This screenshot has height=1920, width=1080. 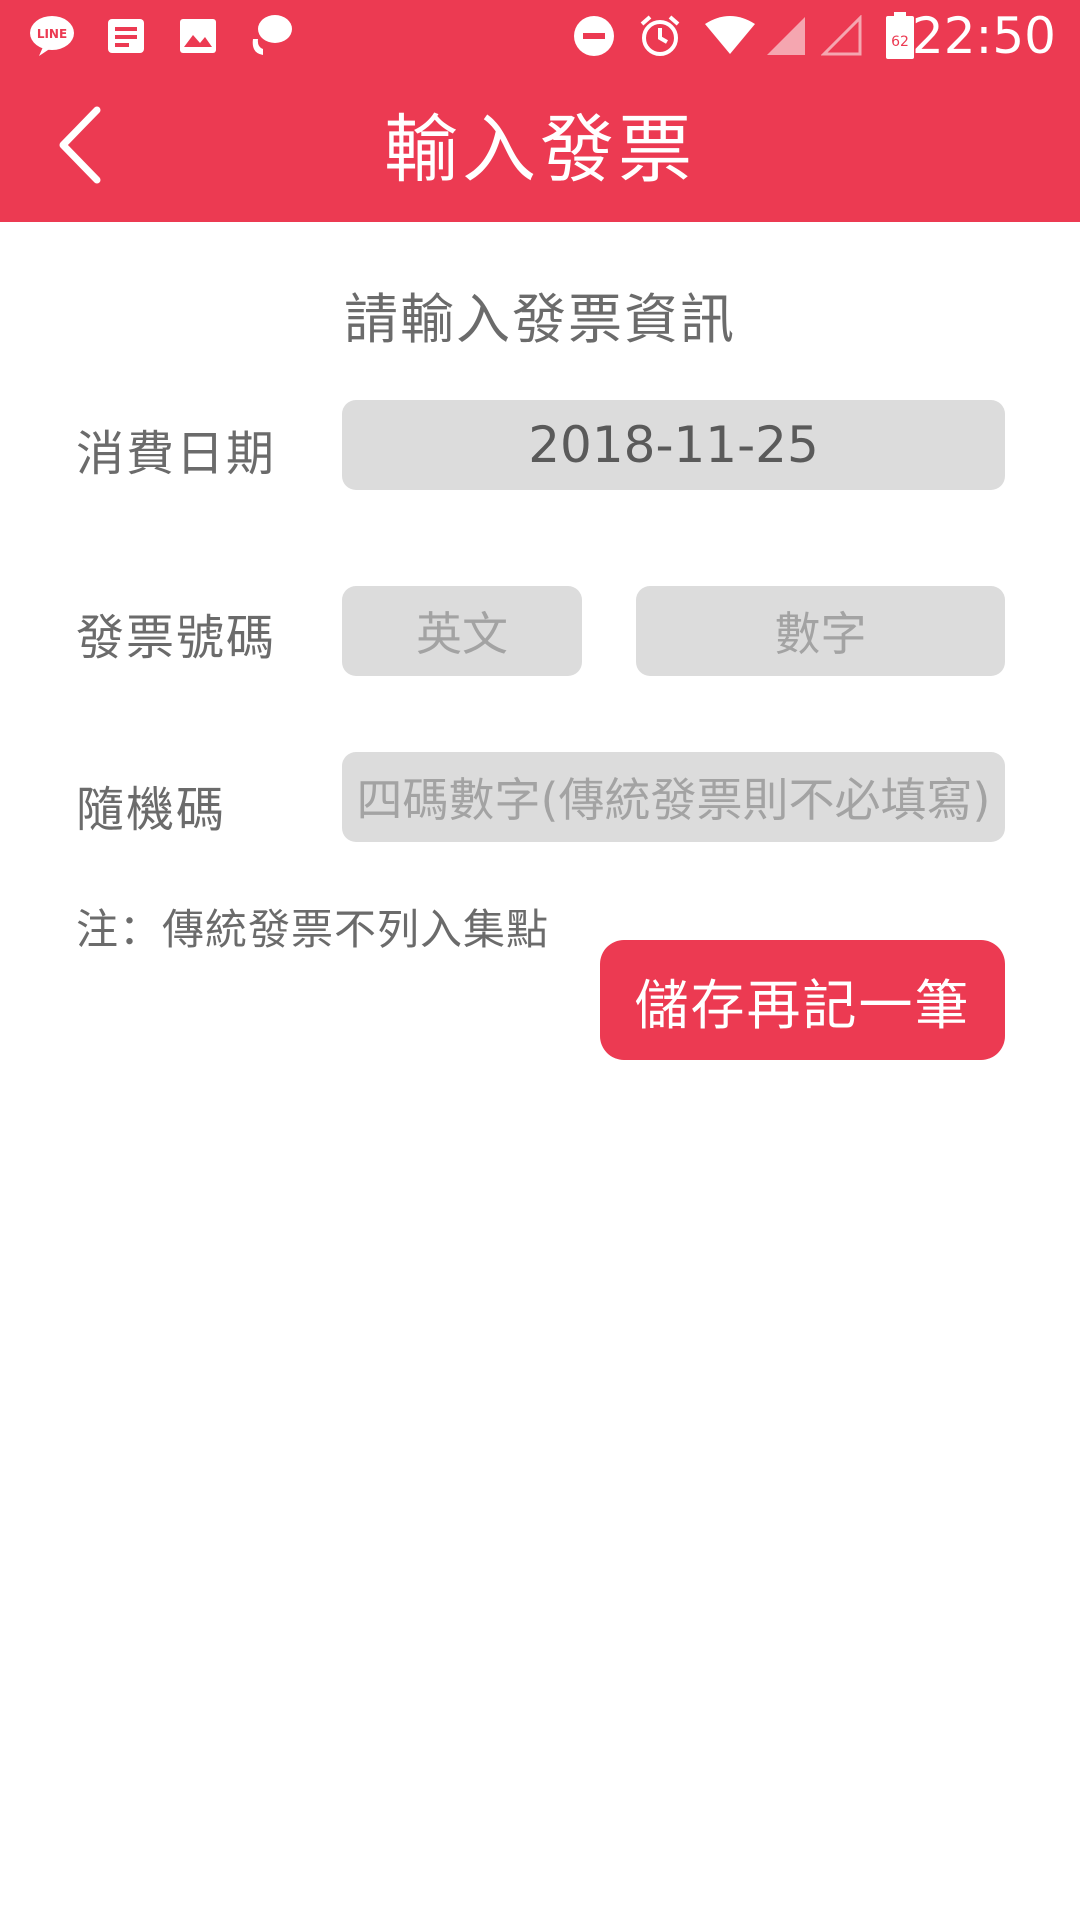 I want to click on alarm-icon, so click(x=660, y=36).